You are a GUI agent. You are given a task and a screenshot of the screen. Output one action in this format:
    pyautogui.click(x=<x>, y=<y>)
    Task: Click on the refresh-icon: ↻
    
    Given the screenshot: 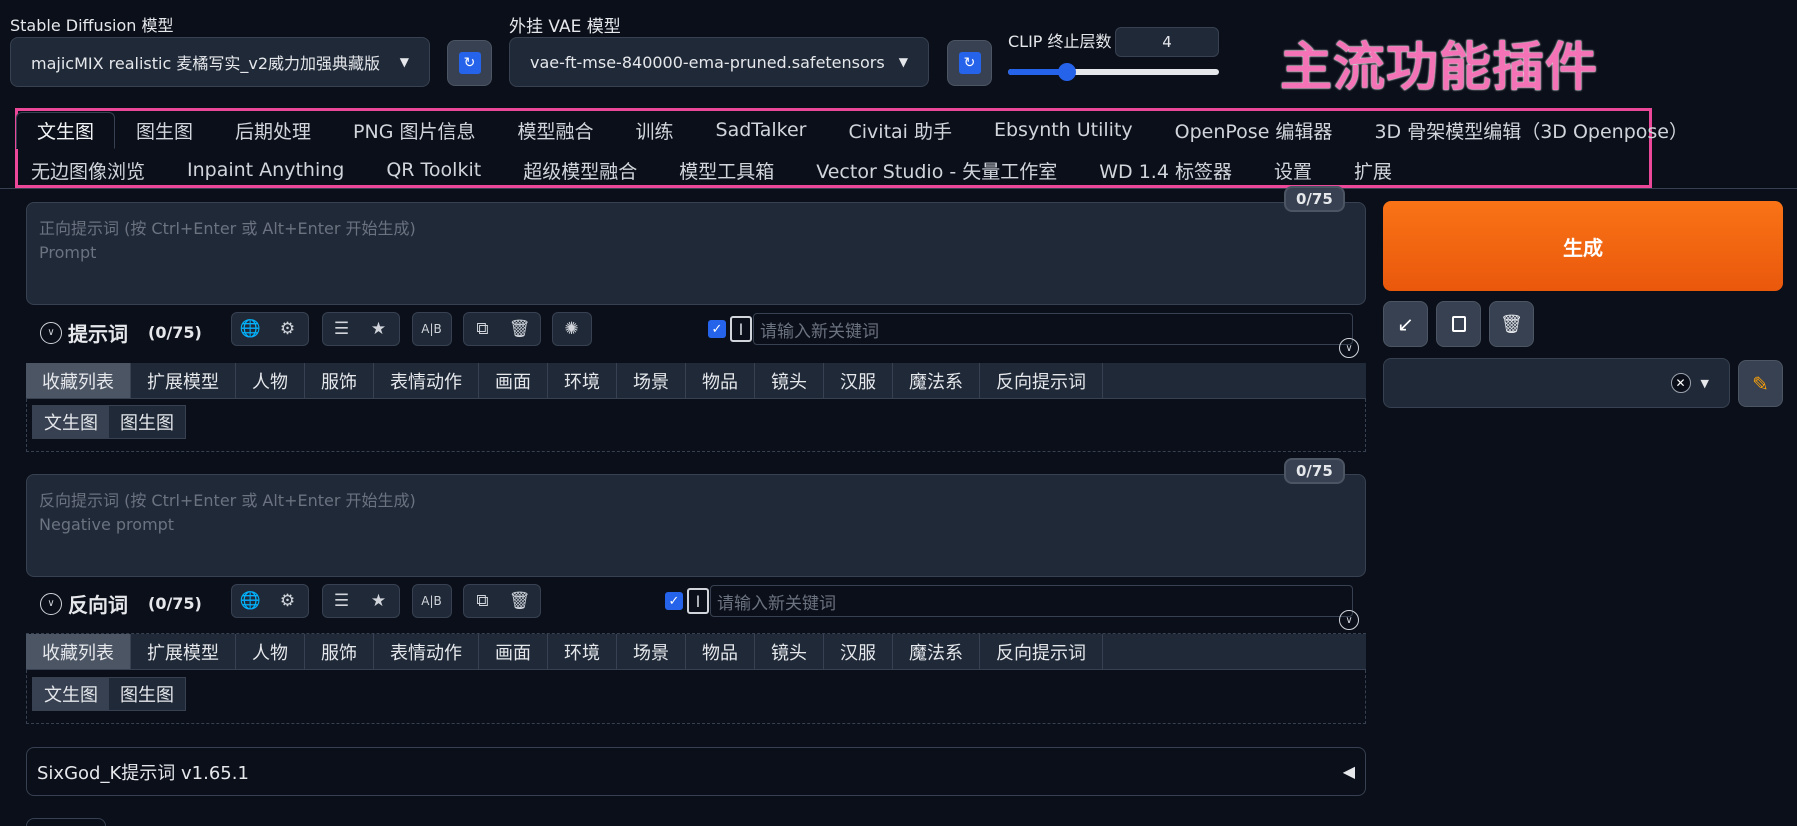 What is the action you would take?
    pyautogui.click(x=469, y=63)
    